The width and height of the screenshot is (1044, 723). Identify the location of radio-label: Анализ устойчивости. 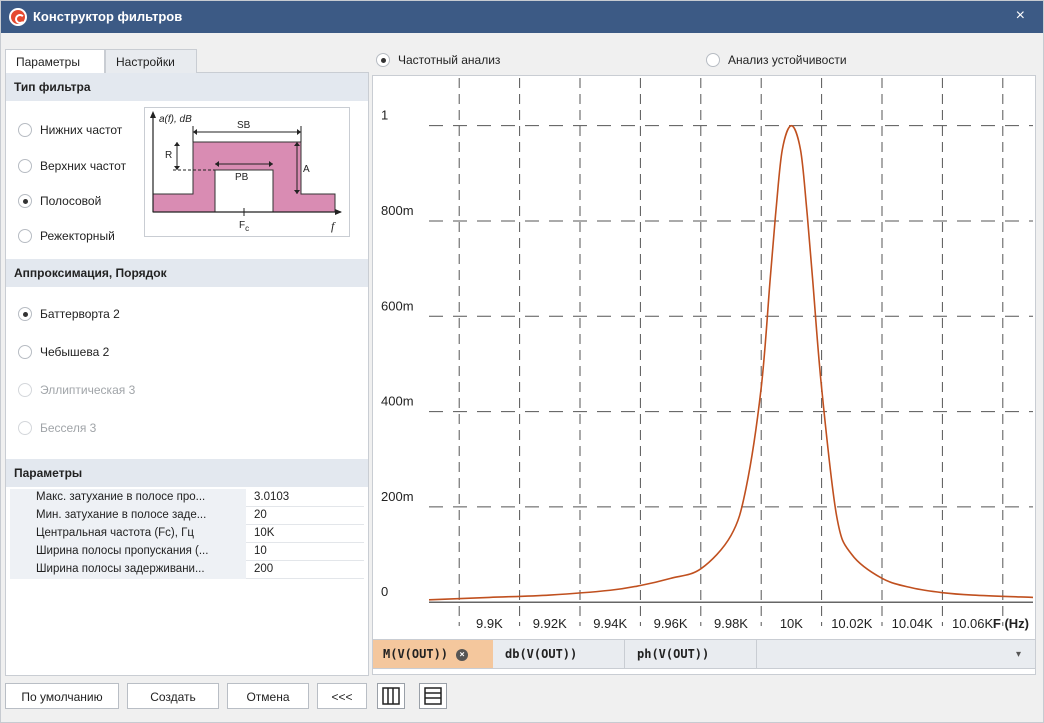
(787, 60).